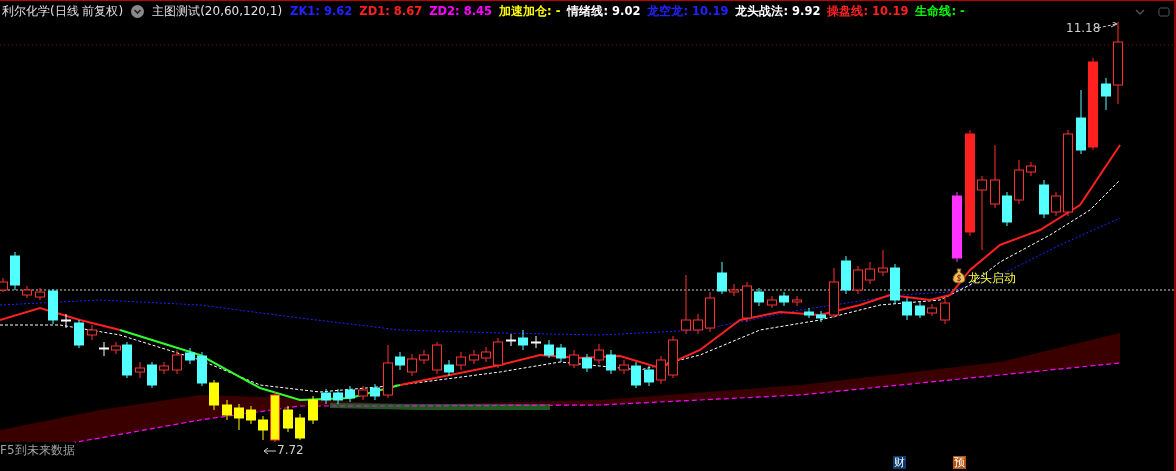 The width and height of the screenshot is (1176, 471). What do you see at coordinates (63, 11) in the screenshot?
I see `stock-title: 利尔化学(日线 前复权)` at bounding box center [63, 11].